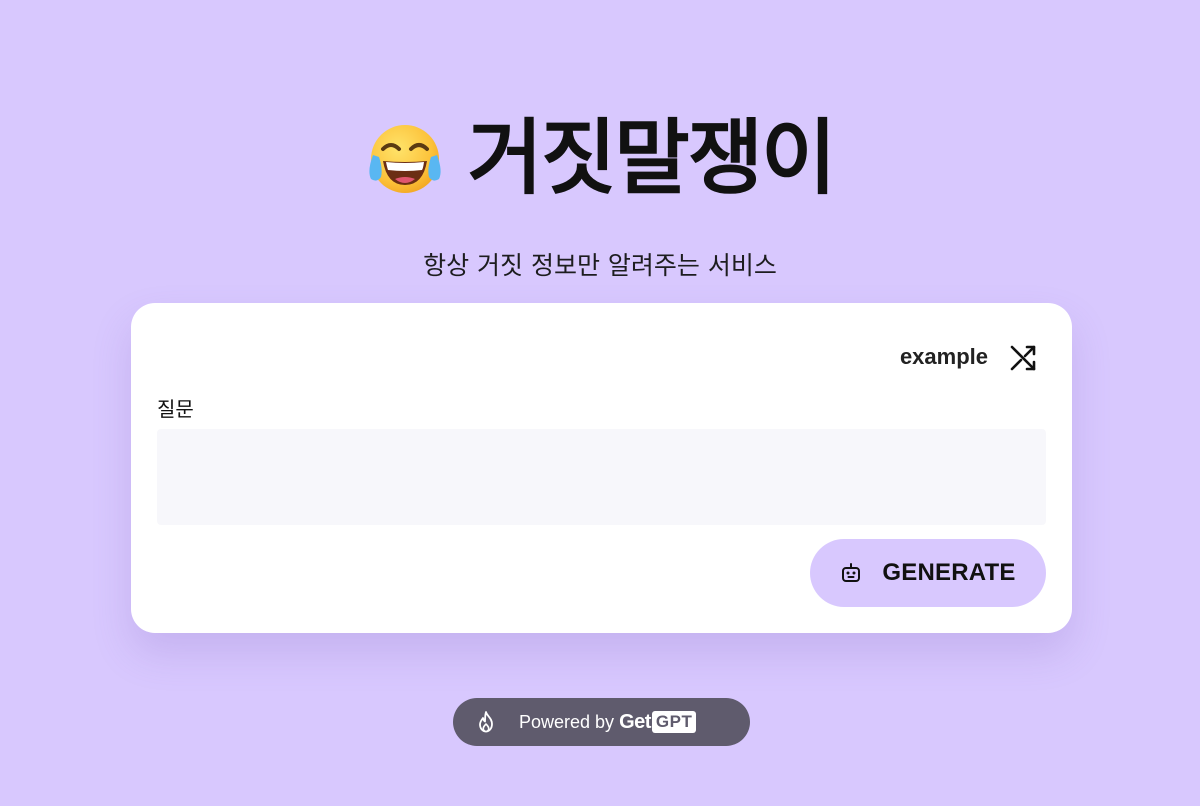  I want to click on flame-icon, so click(486, 722).